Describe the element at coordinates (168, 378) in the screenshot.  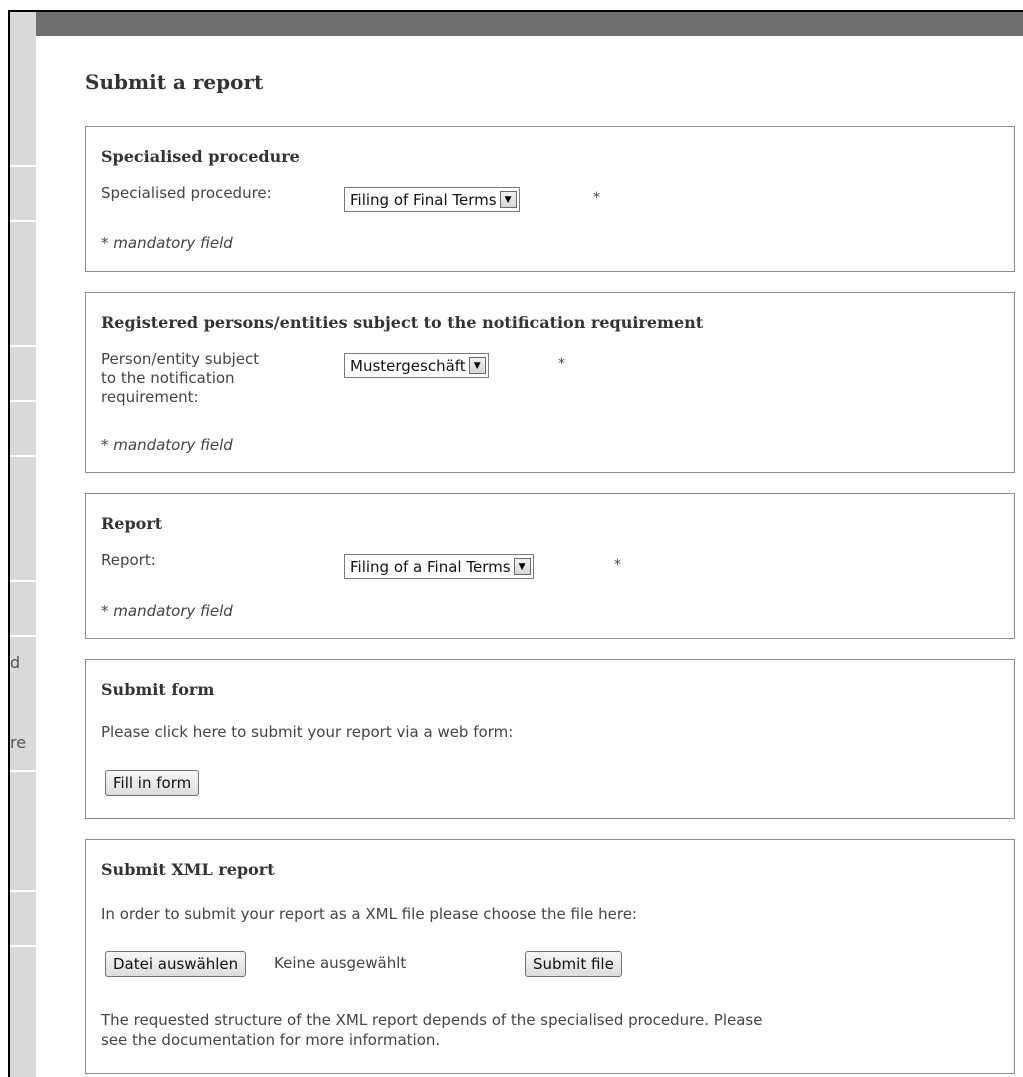
I see `entity-label-line: to the notification` at that location.